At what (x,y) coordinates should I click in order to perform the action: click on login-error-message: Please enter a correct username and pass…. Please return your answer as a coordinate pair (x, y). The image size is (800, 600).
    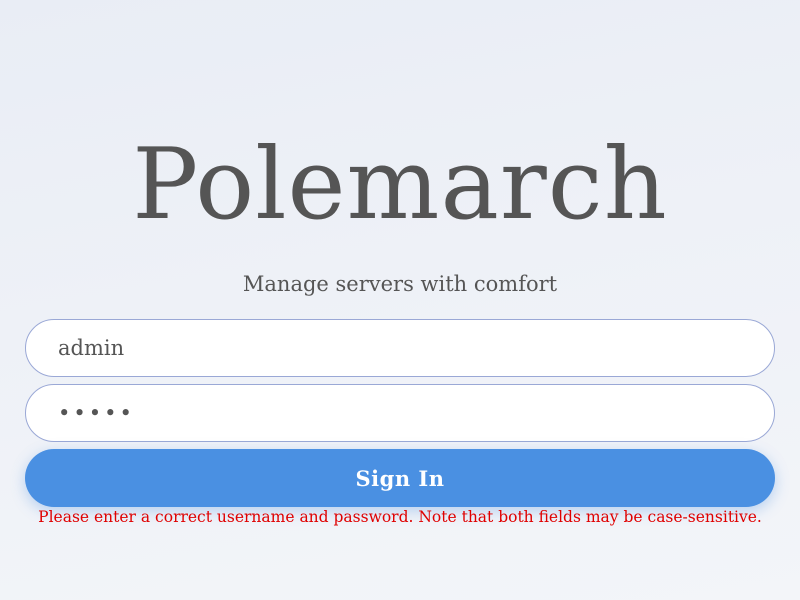
    Looking at the image, I should click on (400, 517).